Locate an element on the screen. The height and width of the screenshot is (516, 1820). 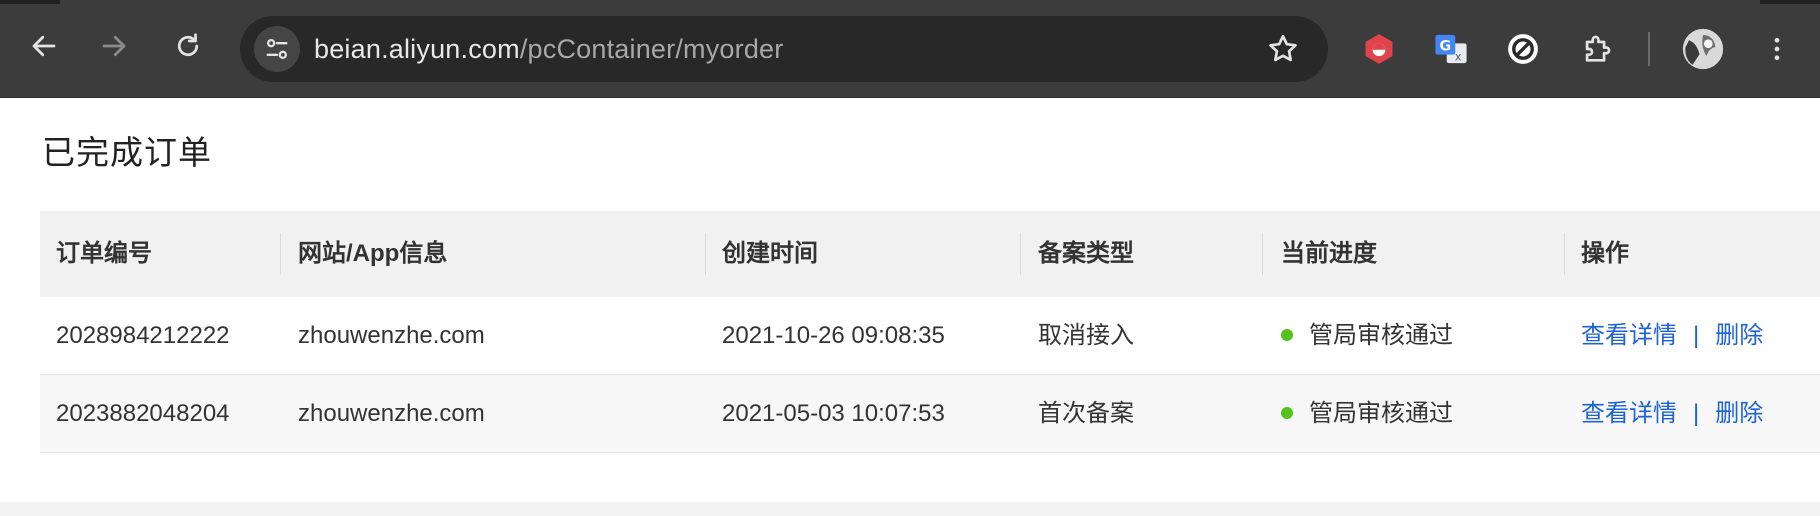
reload-button is located at coordinates (188, 46).